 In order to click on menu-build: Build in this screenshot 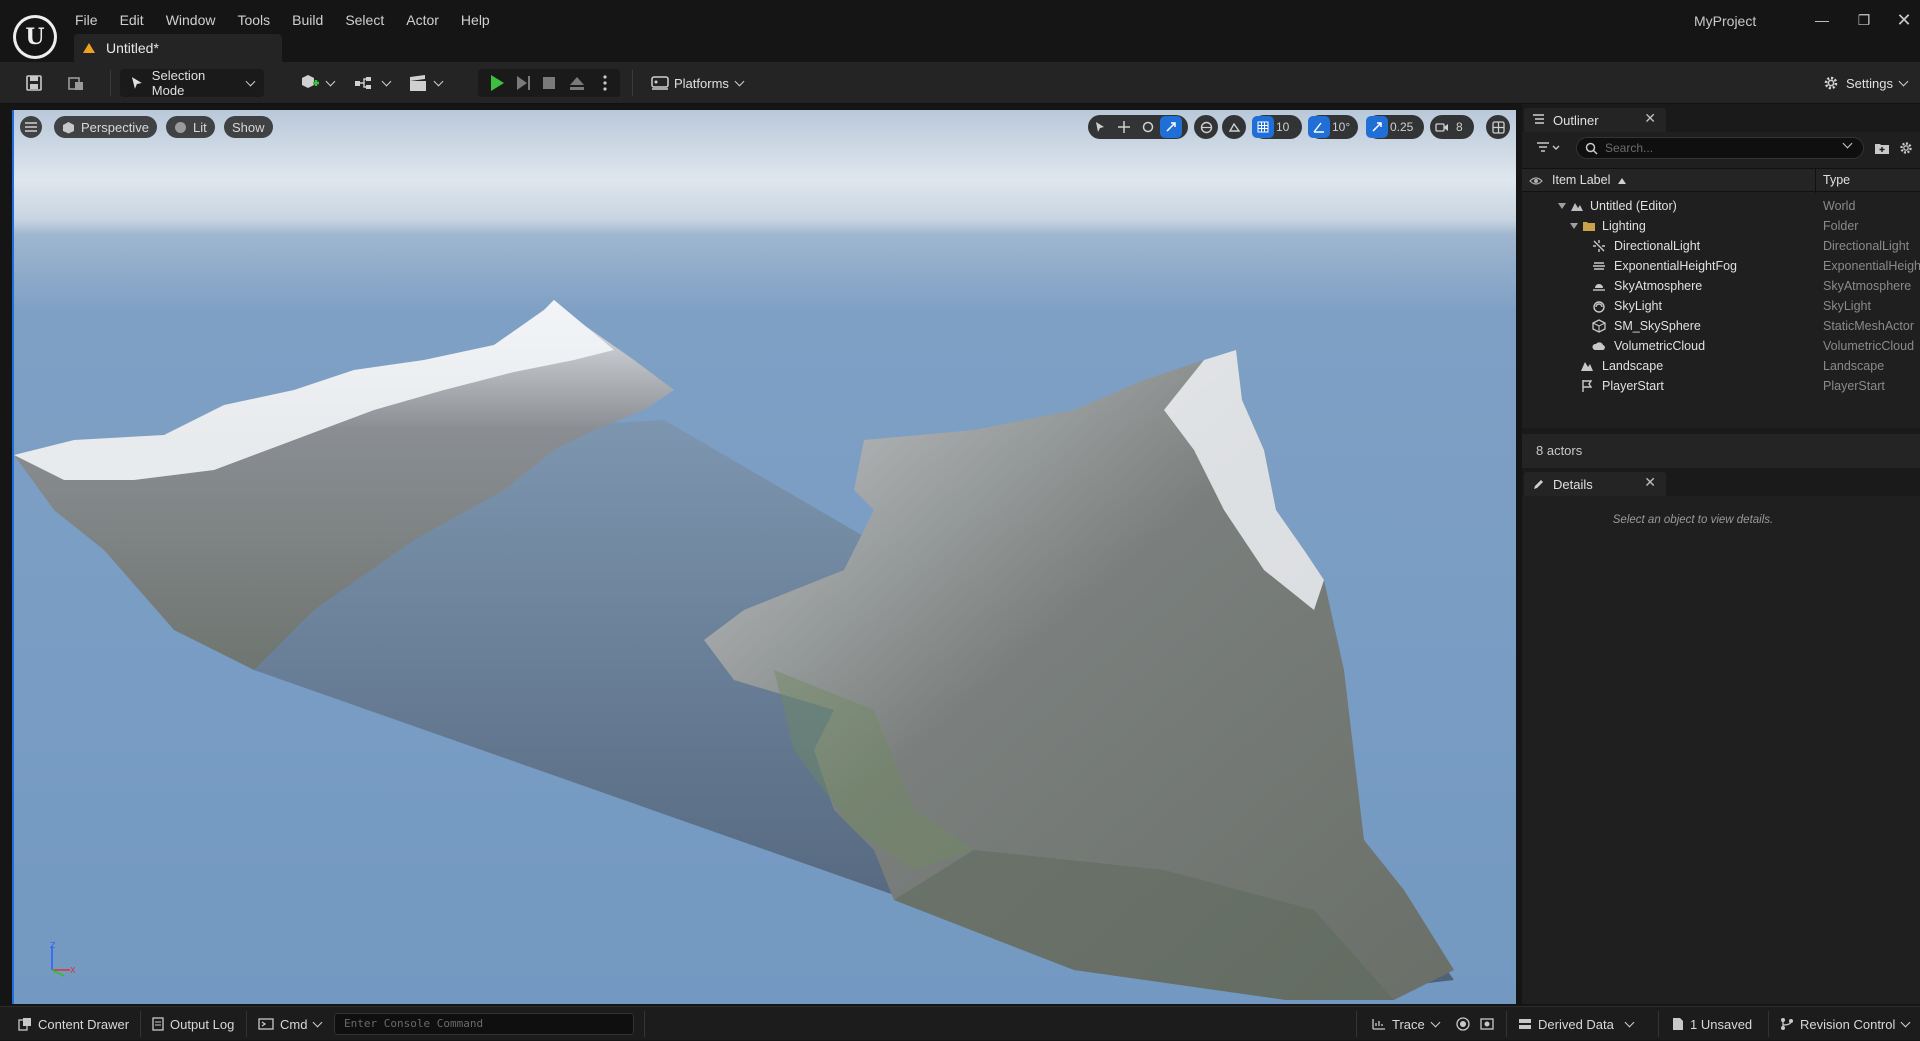, I will do `click(307, 20)`.